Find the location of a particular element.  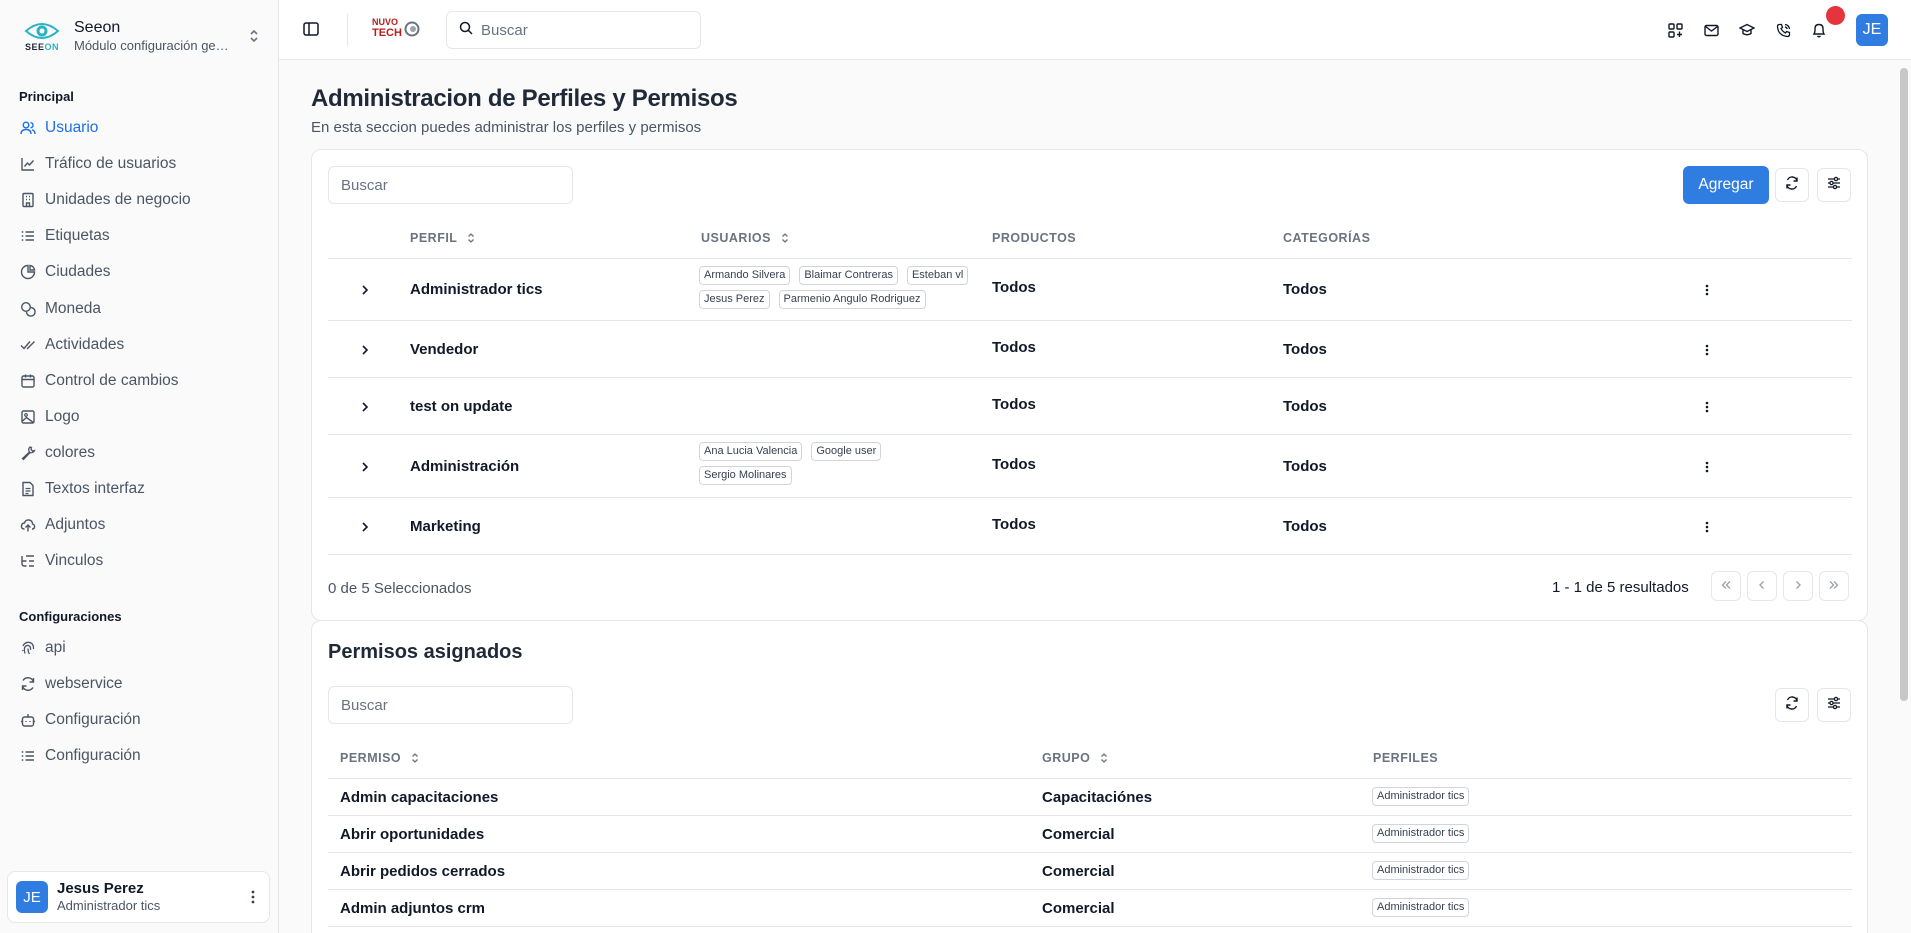

sidebar-item-unidades-de-negocio: Unidades de negocio is located at coordinates (140, 200).